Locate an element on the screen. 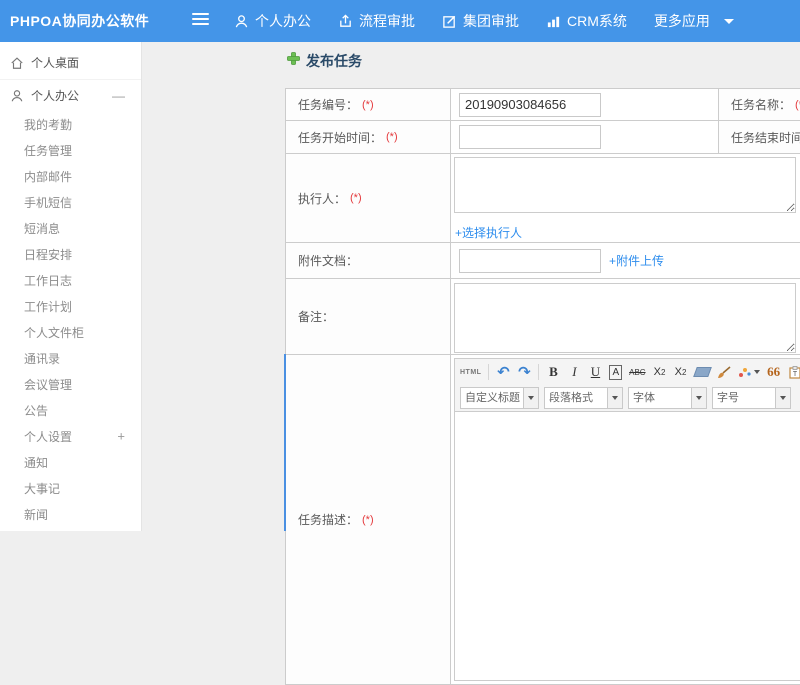  editor-toolbar-row-2: 自定义标题 段落格式 字体 字号 is located at coordinates (627, 398).